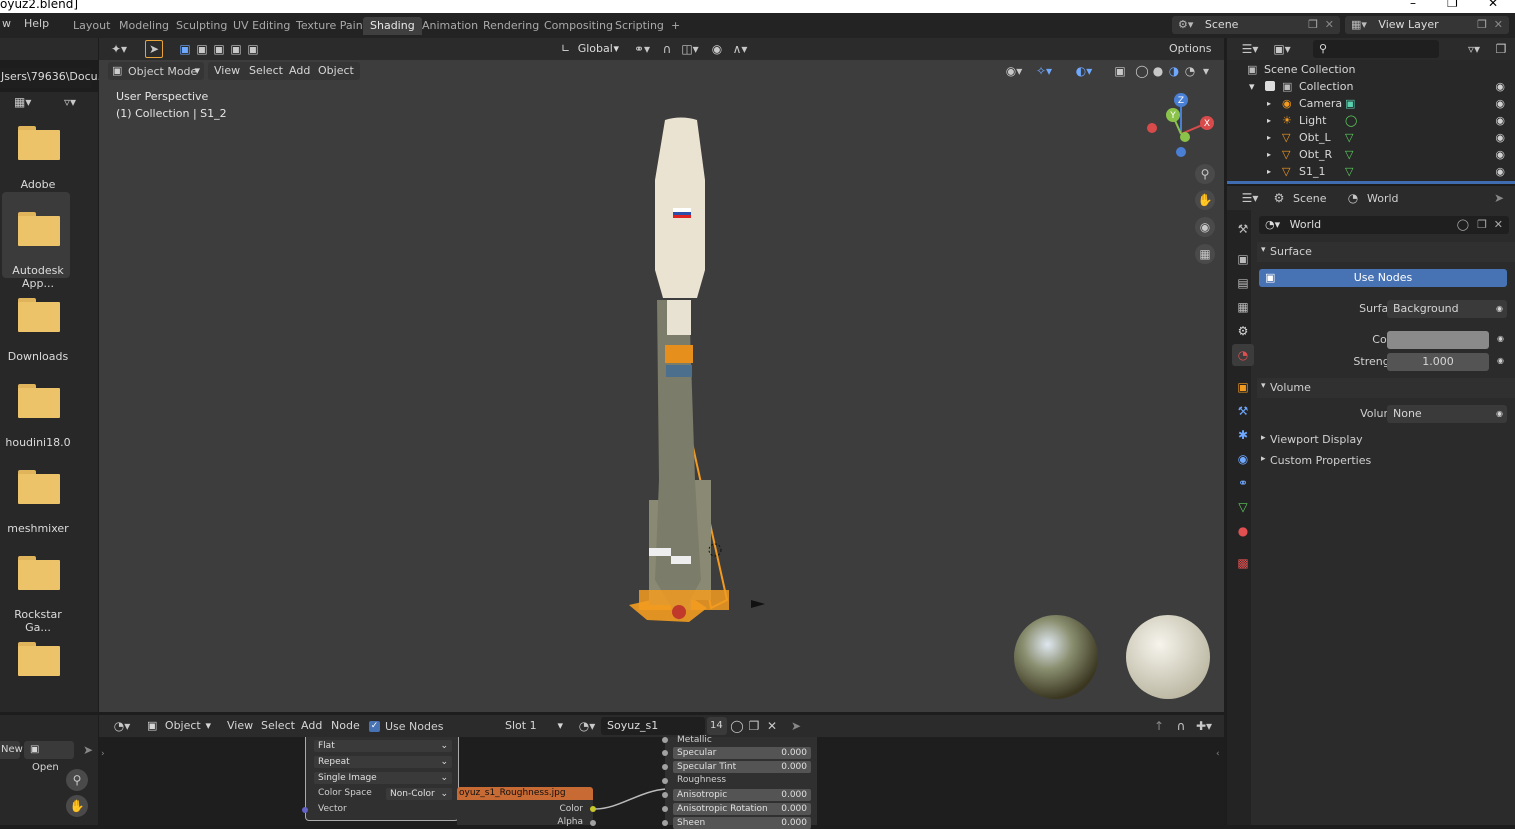 Image resolution: width=1515 pixels, height=829 pixels. What do you see at coordinates (383, 778) in the screenshot?
I see `source-dropdown: Single Image ⌄` at bounding box center [383, 778].